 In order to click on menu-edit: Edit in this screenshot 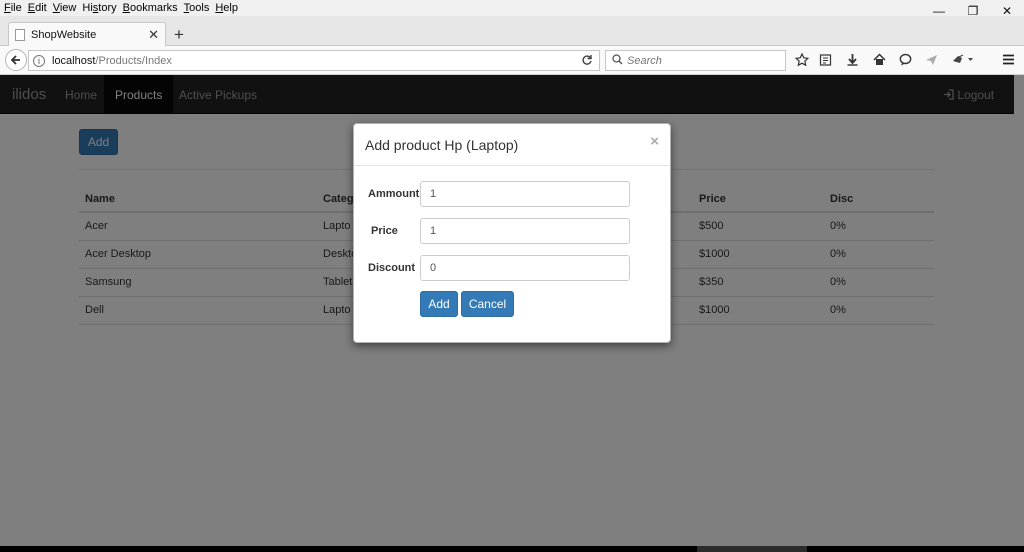, I will do `click(37, 8)`.